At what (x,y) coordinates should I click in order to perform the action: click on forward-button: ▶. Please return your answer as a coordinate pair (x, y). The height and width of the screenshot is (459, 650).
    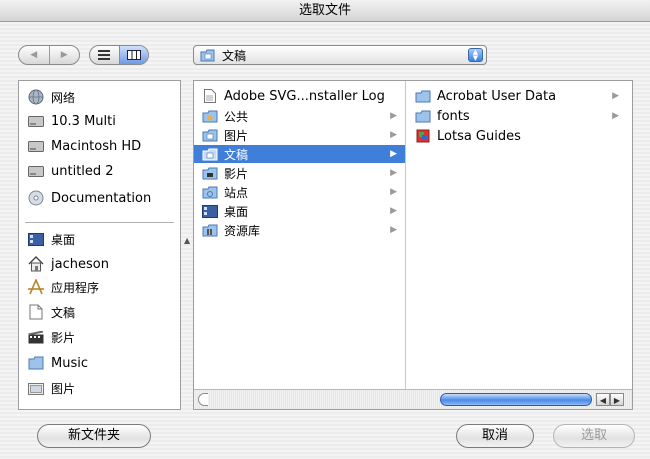
    Looking at the image, I should click on (64, 55).